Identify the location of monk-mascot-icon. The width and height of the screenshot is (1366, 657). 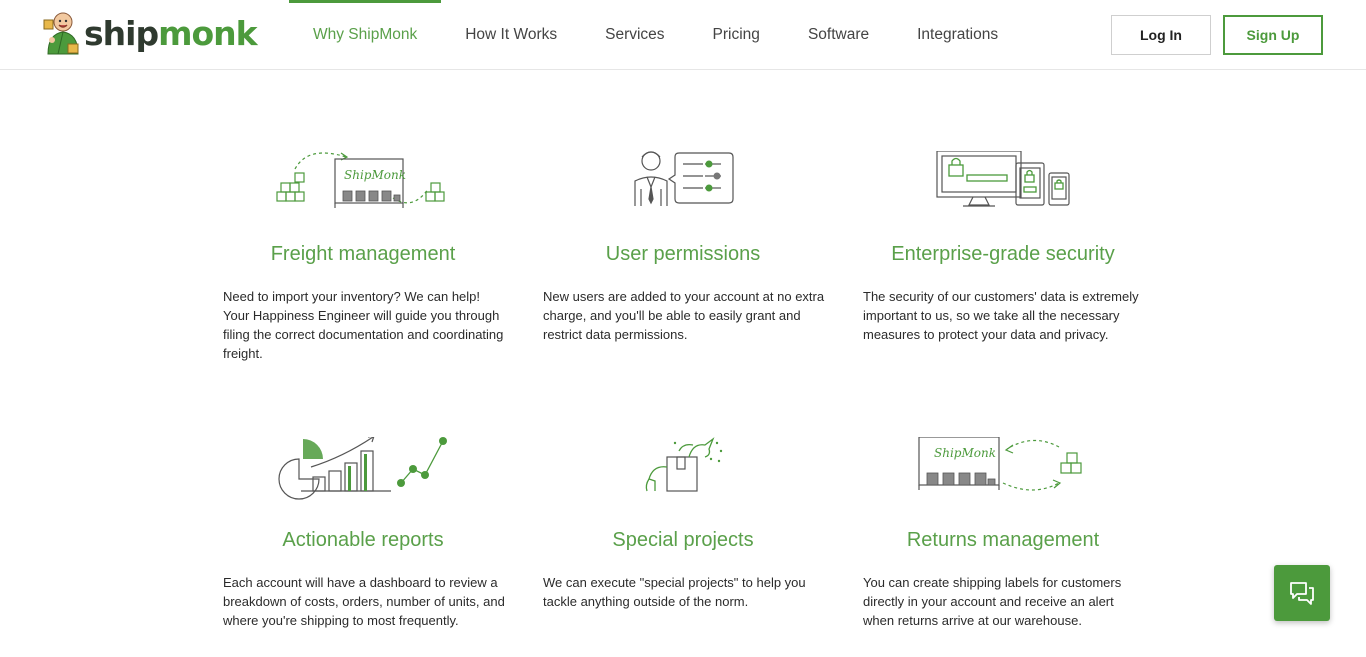
(61, 33).